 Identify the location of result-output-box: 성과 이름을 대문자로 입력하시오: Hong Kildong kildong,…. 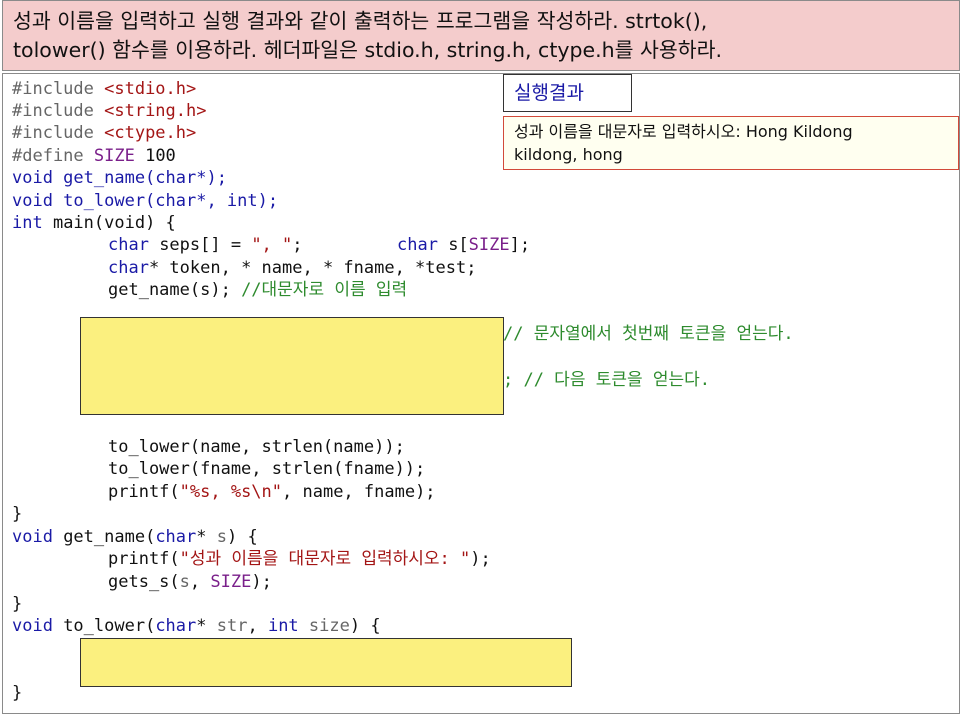
(731, 143).